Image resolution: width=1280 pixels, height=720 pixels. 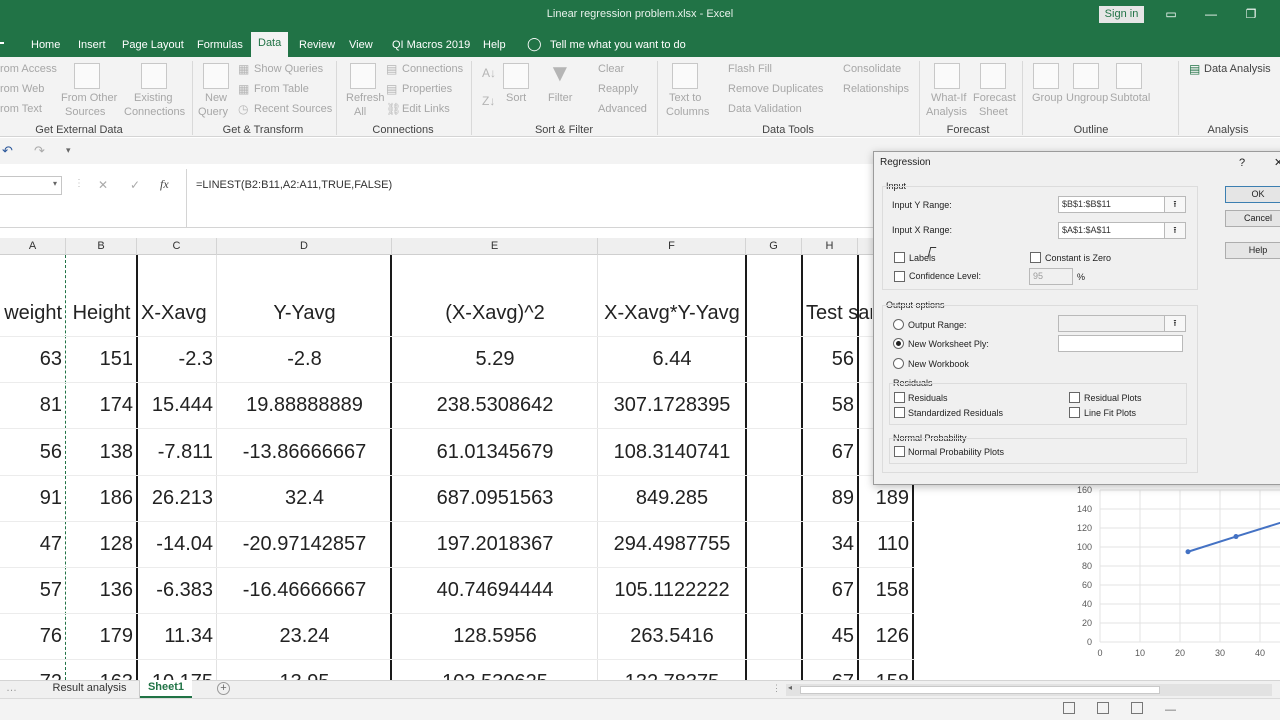 What do you see at coordinates (672, 636) in the screenshot?
I see `cell: 263.5416` at bounding box center [672, 636].